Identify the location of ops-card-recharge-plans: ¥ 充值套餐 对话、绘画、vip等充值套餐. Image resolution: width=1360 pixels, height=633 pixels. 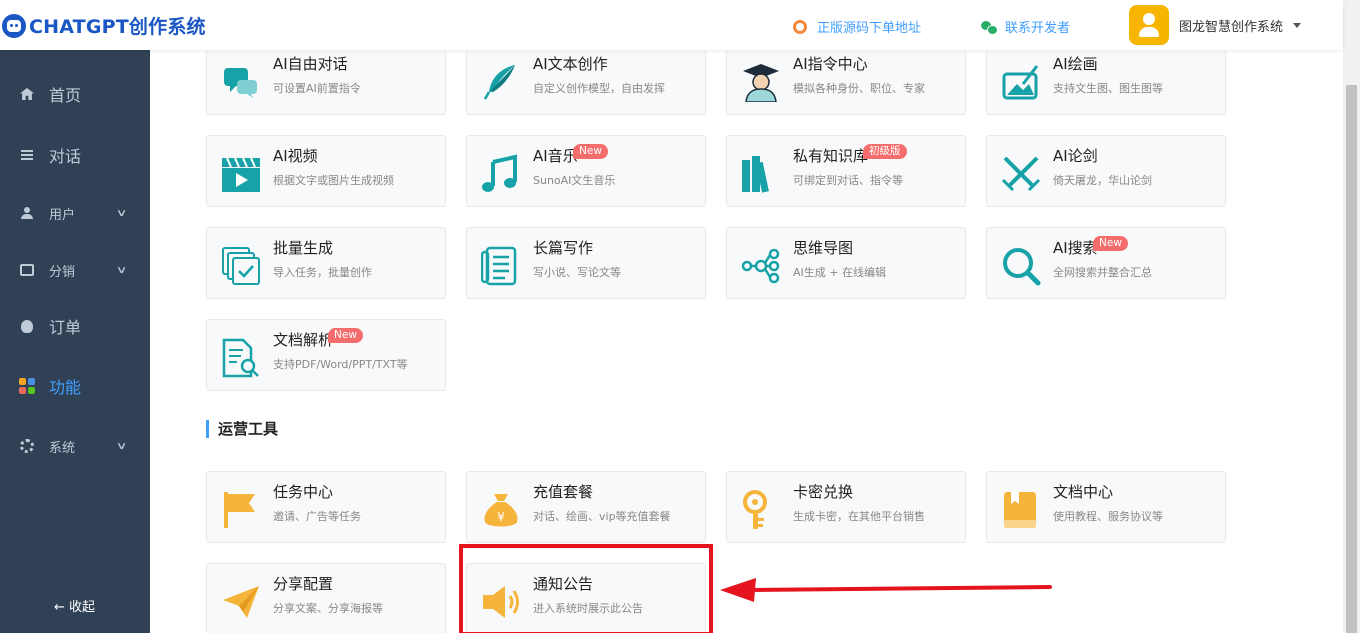
(586, 507).